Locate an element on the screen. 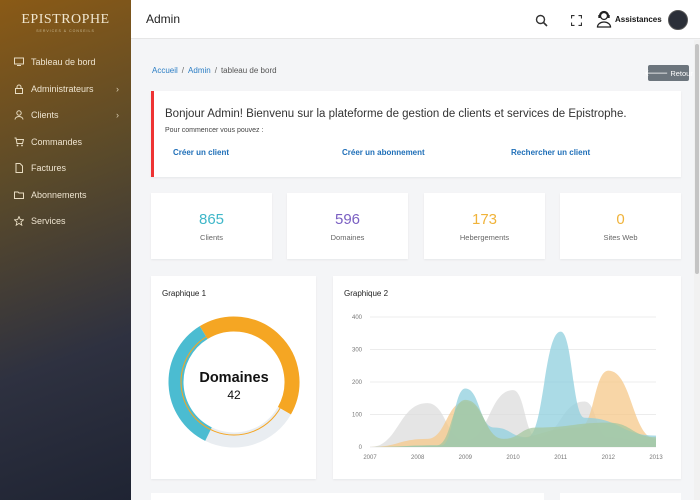 The width and height of the screenshot is (700, 500). y-tick-label: 100 is located at coordinates (357, 416).